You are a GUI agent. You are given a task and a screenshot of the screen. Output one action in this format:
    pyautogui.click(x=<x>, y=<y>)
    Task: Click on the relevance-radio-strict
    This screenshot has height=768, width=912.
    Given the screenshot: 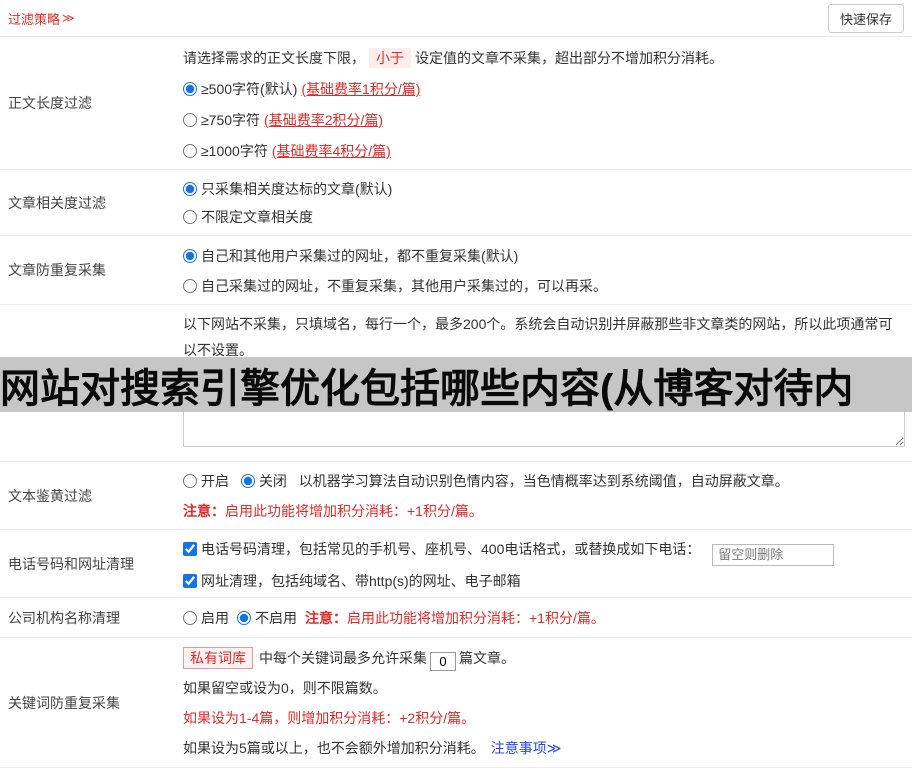 What is the action you would take?
    pyautogui.click(x=190, y=189)
    